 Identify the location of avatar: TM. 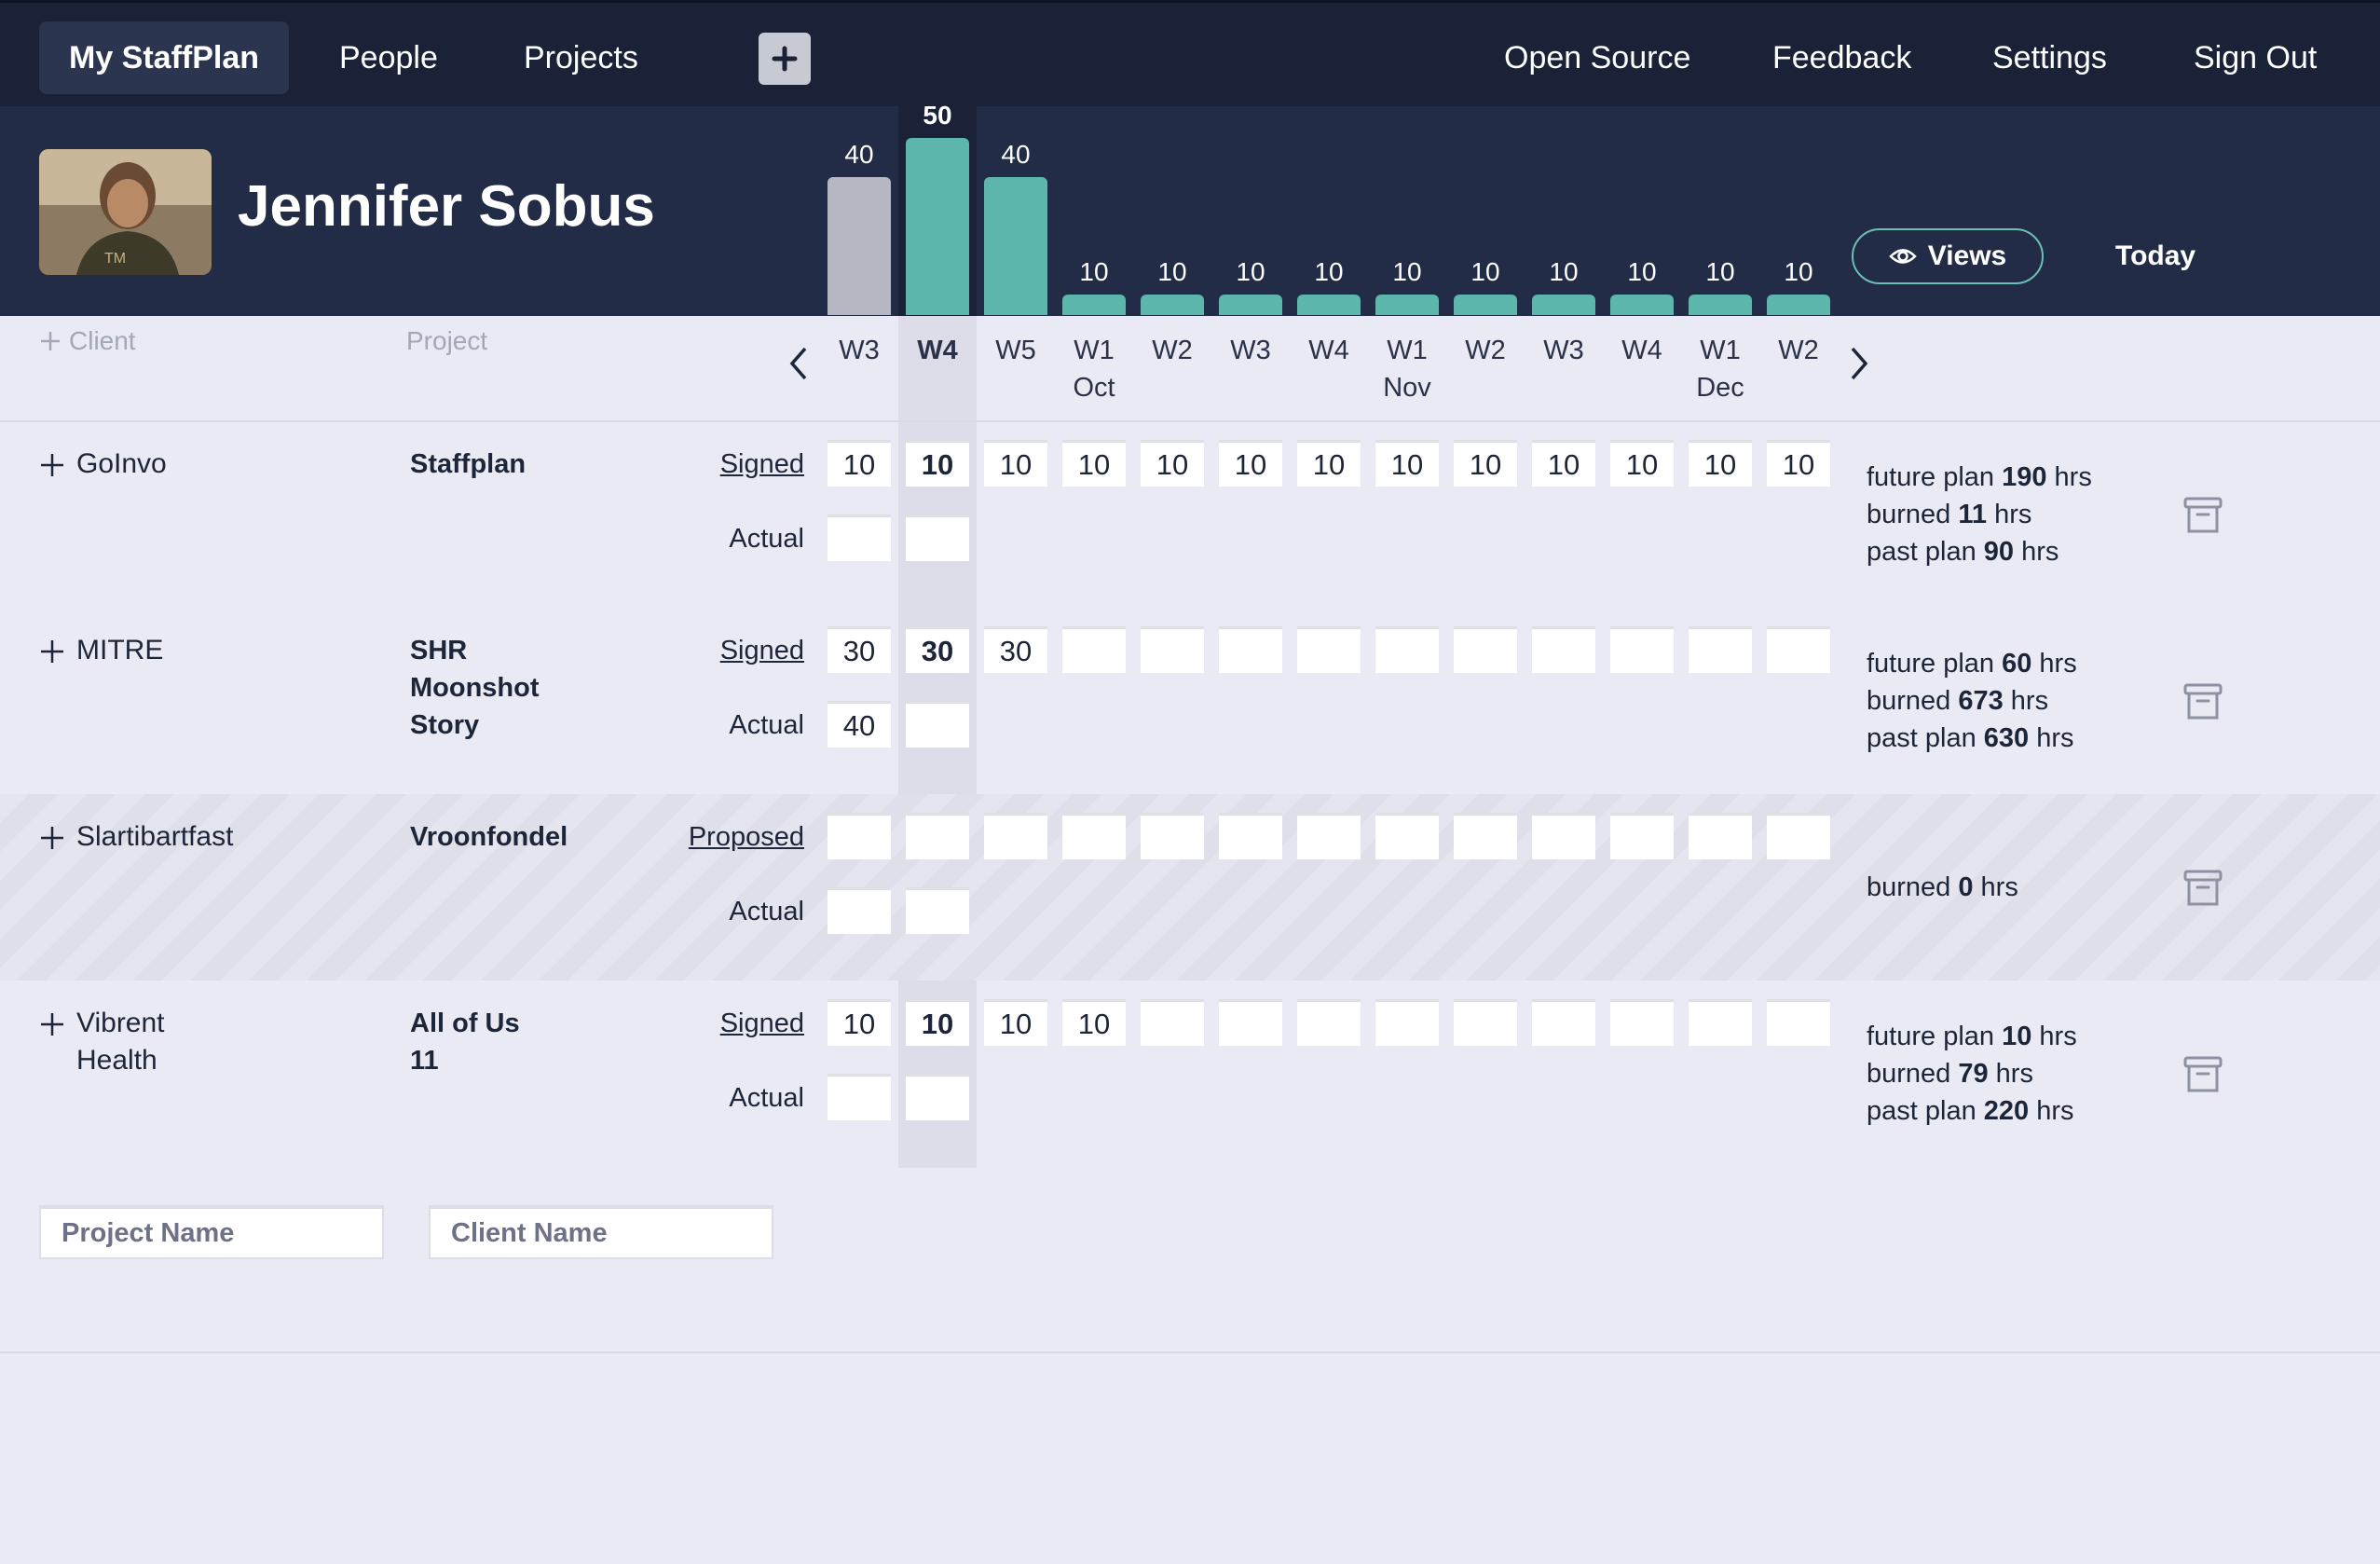
(125, 212).